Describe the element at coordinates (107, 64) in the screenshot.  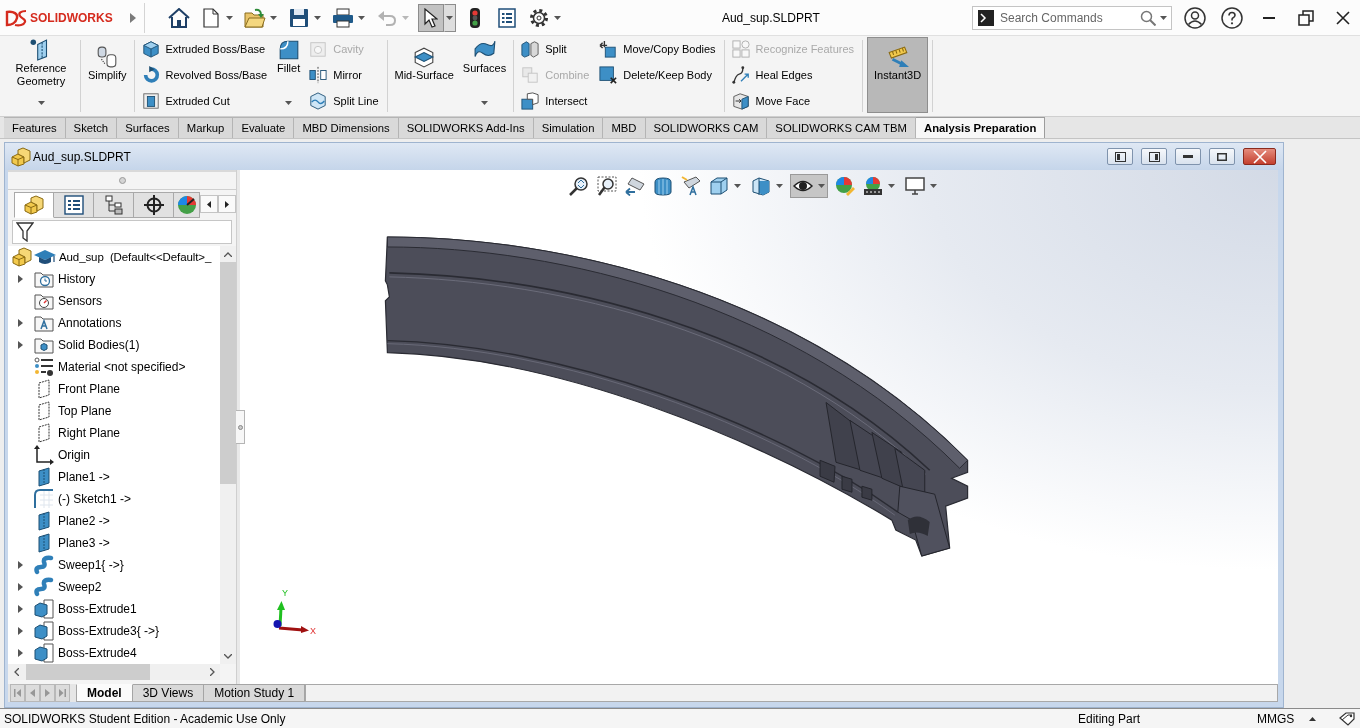
I see `ribbon-button: Simplify` at that location.